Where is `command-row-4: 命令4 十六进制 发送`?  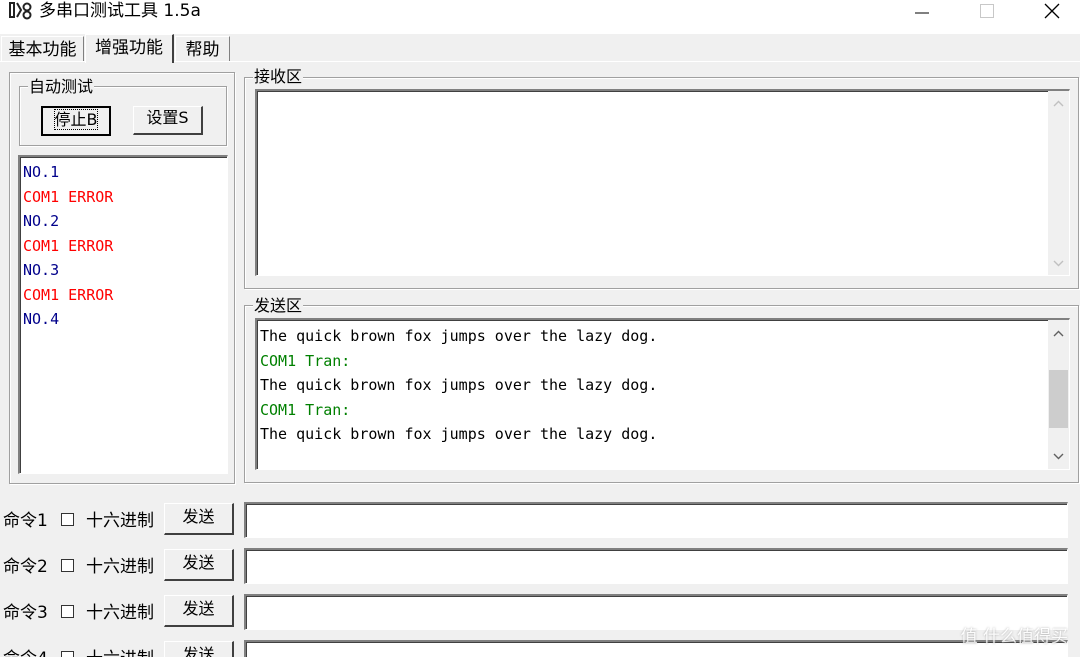 command-row-4: 命令4 十六进制 发送 is located at coordinates (540, 648).